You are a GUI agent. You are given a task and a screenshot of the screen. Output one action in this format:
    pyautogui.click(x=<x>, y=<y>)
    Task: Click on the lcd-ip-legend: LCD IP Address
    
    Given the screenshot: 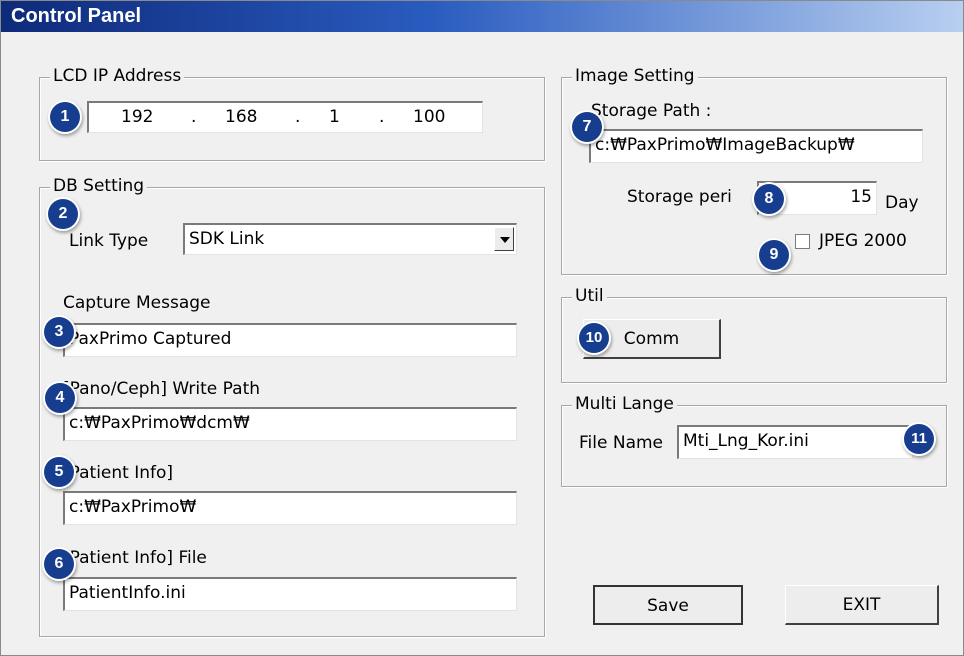 What is the action you would take?
    pyautogui.click(x=117, y=76)
    